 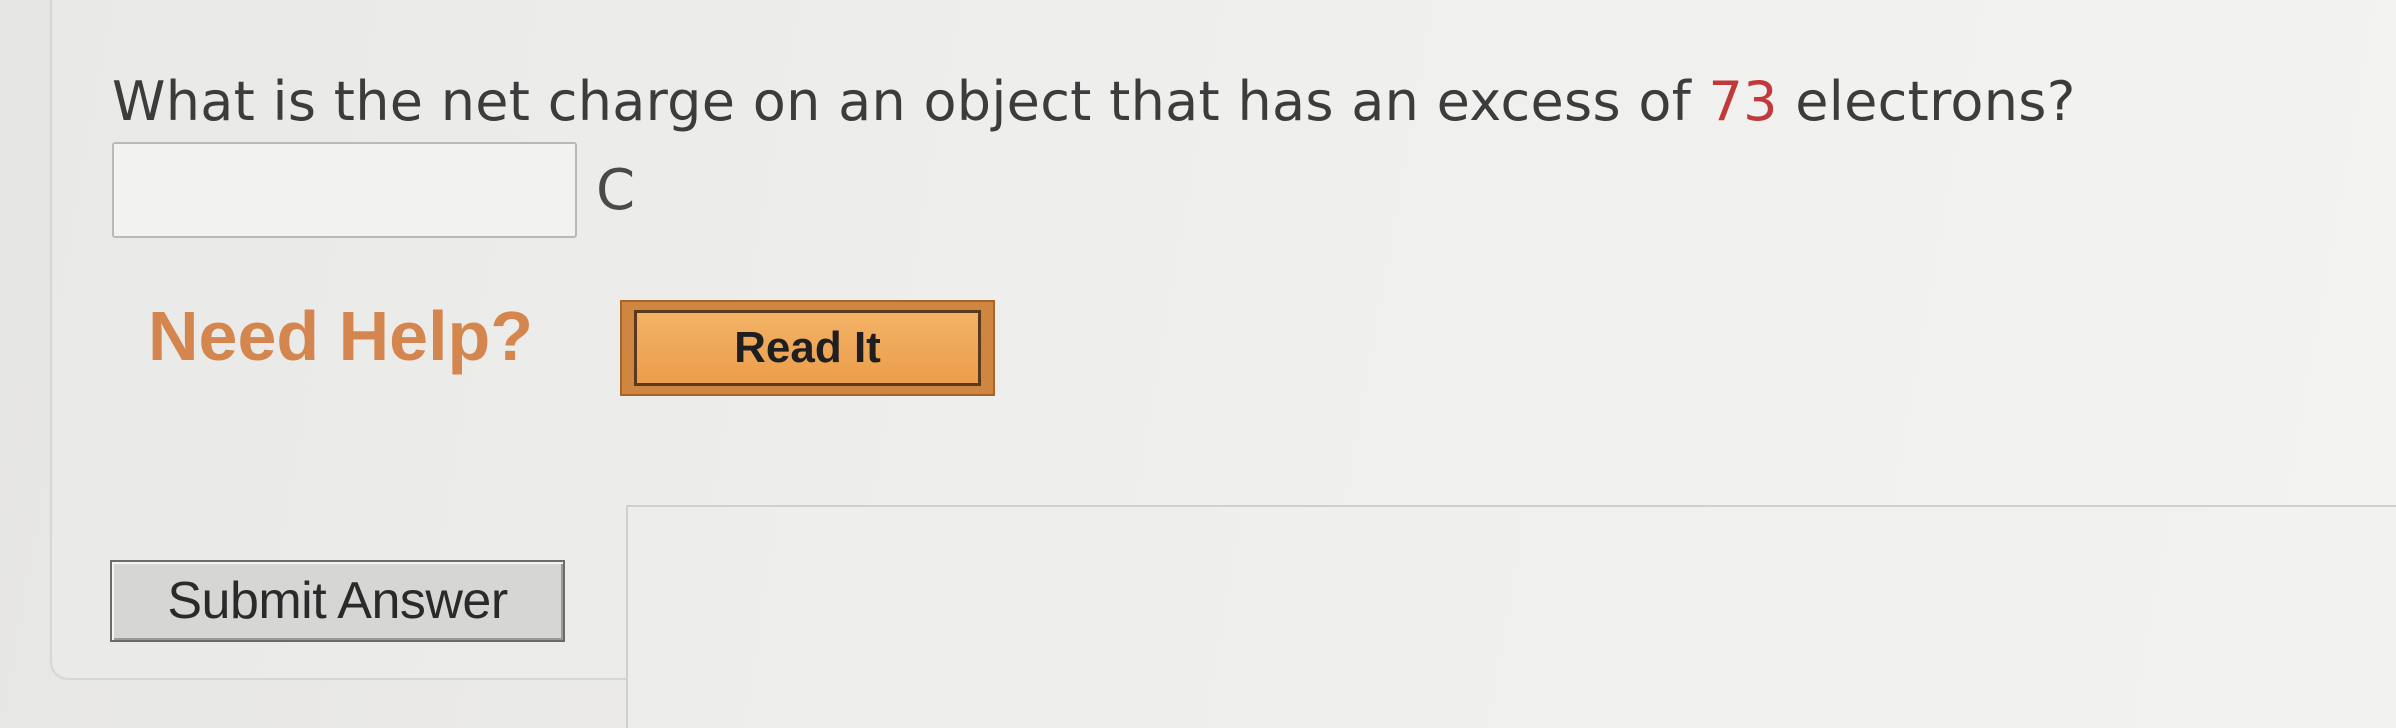 What do you see at coordinates (341, 336) in the screenshot?
I see `need-help-label: Need Help?` at bounding box center [341, 336].